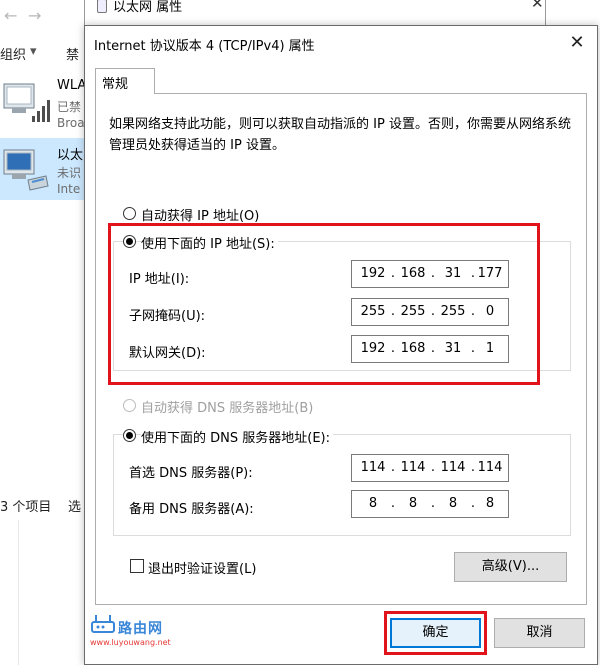 Image resolution: width=600 pixels, height=665 pixels. What do you see at coordinates (539, 633) in the screenshot?
I see `cancel-button: 取消` at bounding box center [539, 633].